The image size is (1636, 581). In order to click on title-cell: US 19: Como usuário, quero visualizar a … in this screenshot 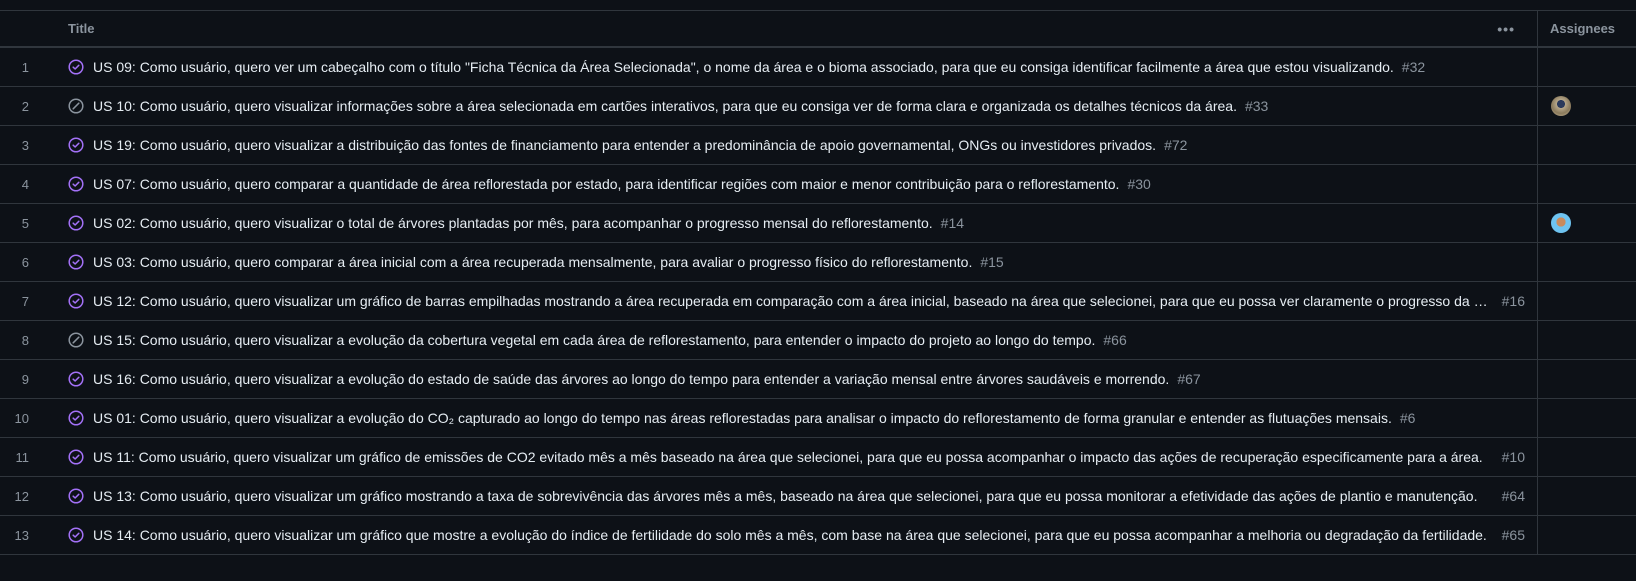, I will do `click(789, 145)`.